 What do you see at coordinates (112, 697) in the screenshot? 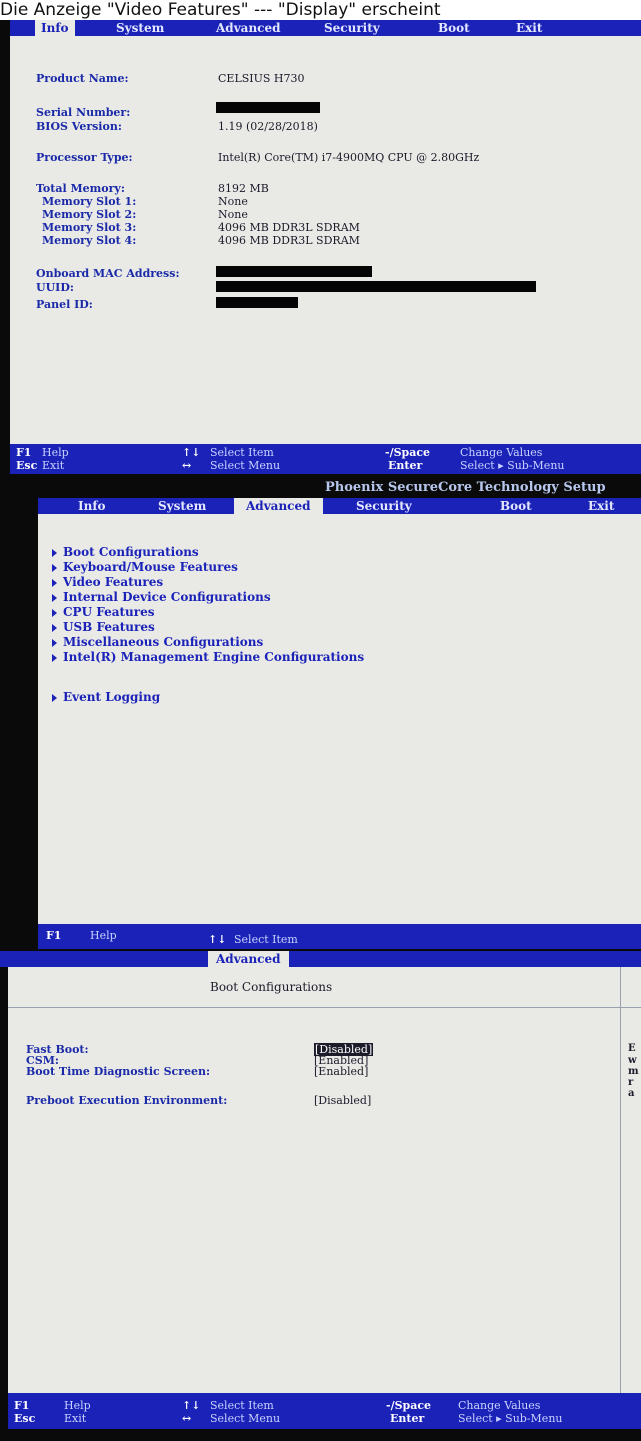
I see `submenu-label: Event Logging` at bounding box center [112, 697].